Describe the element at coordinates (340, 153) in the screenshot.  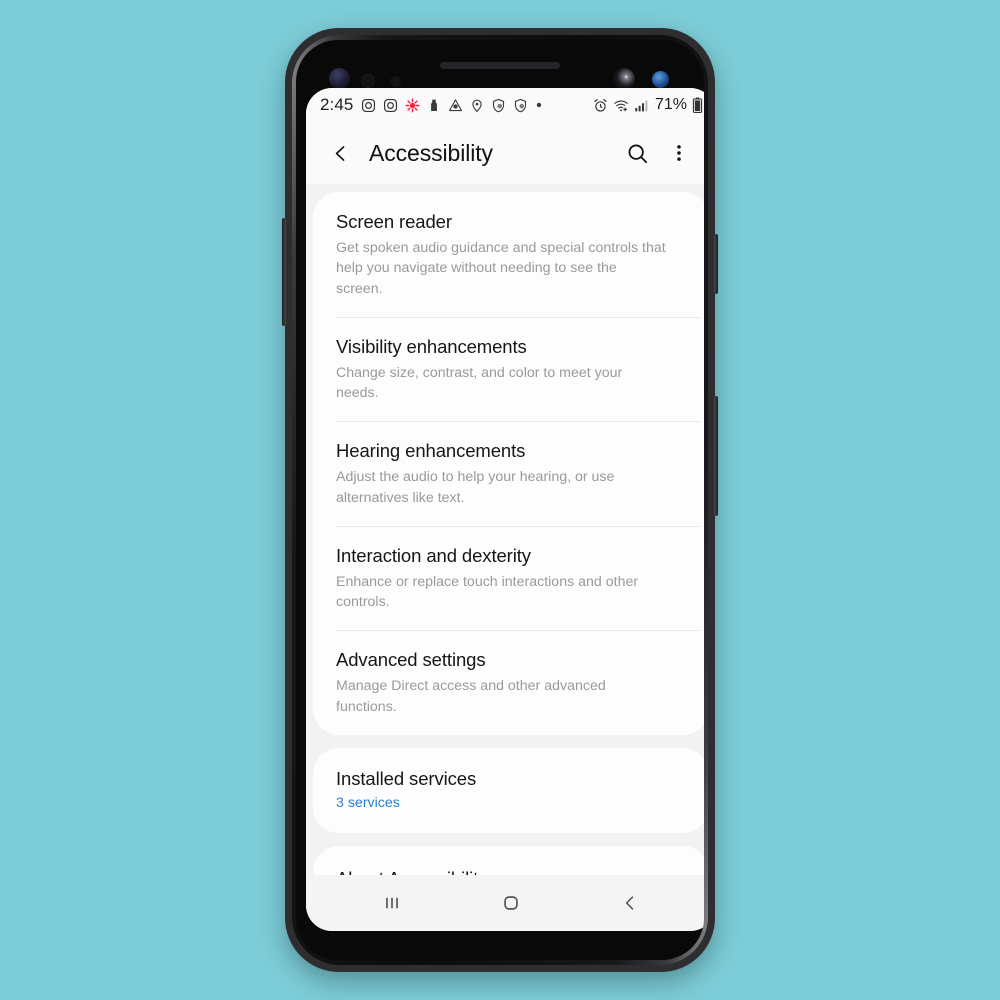
I see `back-button` at that location.